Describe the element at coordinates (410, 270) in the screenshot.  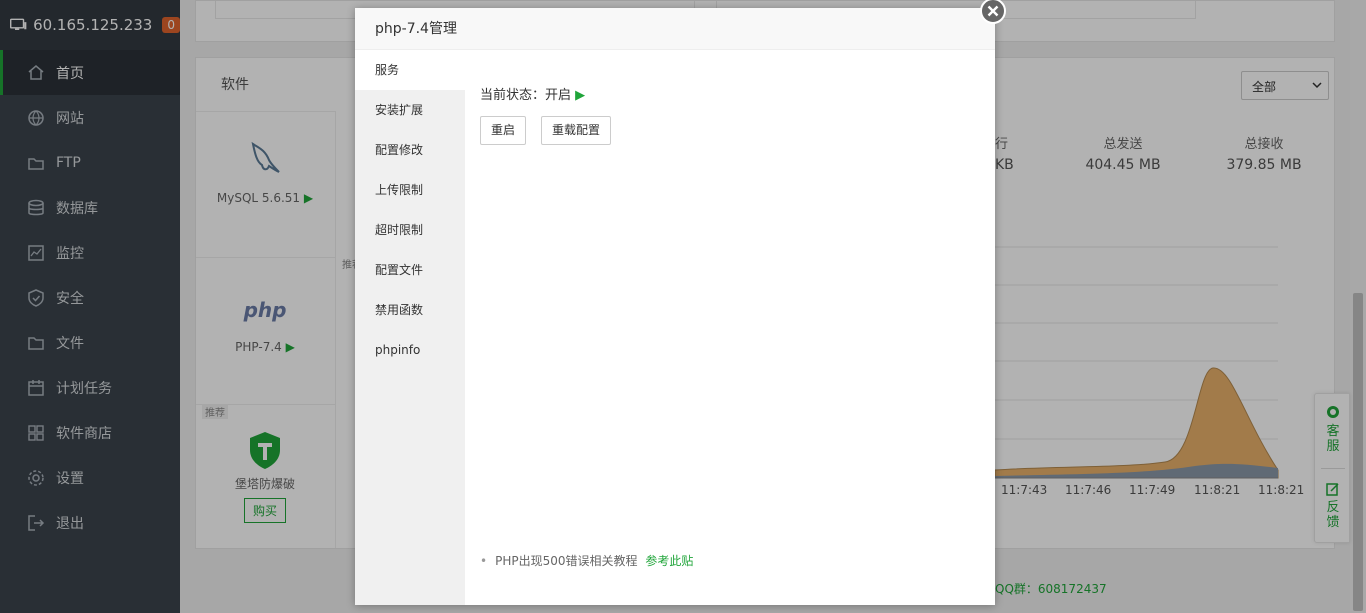
I see `dialog-menu-item-5: 配置文件` at that location.